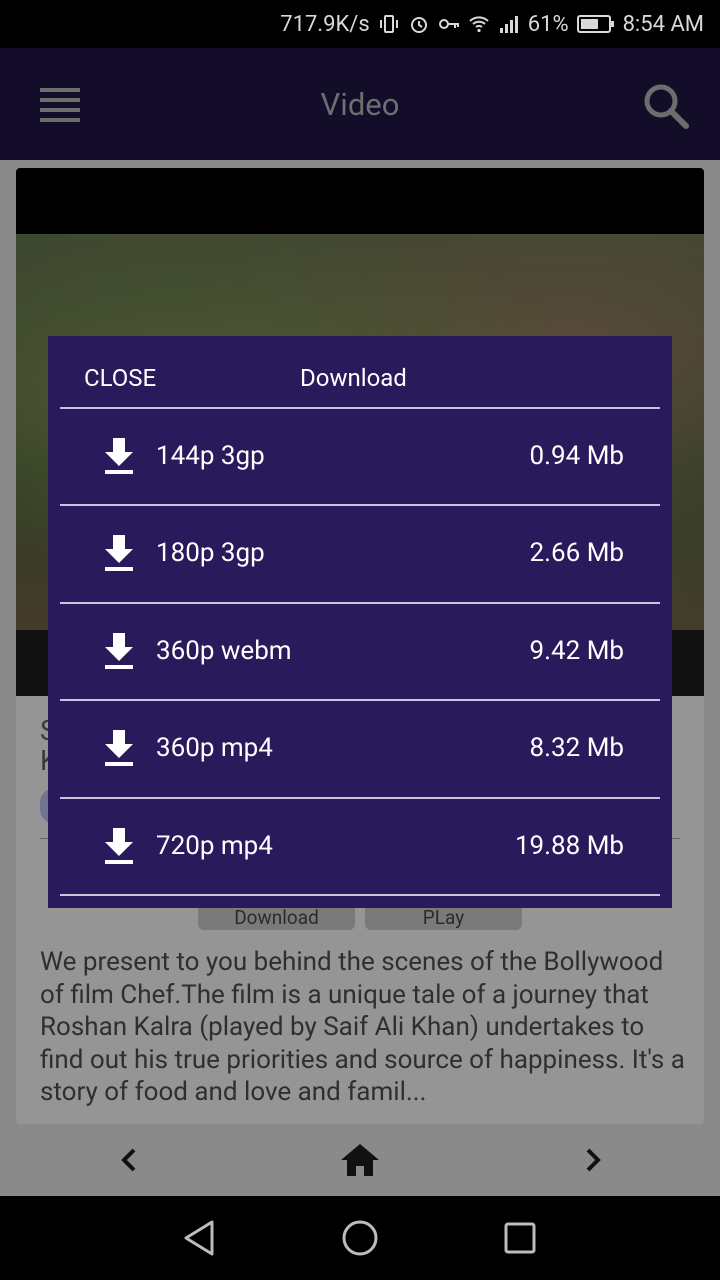 The width and height of the screenshot is (720, 1280). I want to click on option-size: 2.66 Mb, so click(576, 553).